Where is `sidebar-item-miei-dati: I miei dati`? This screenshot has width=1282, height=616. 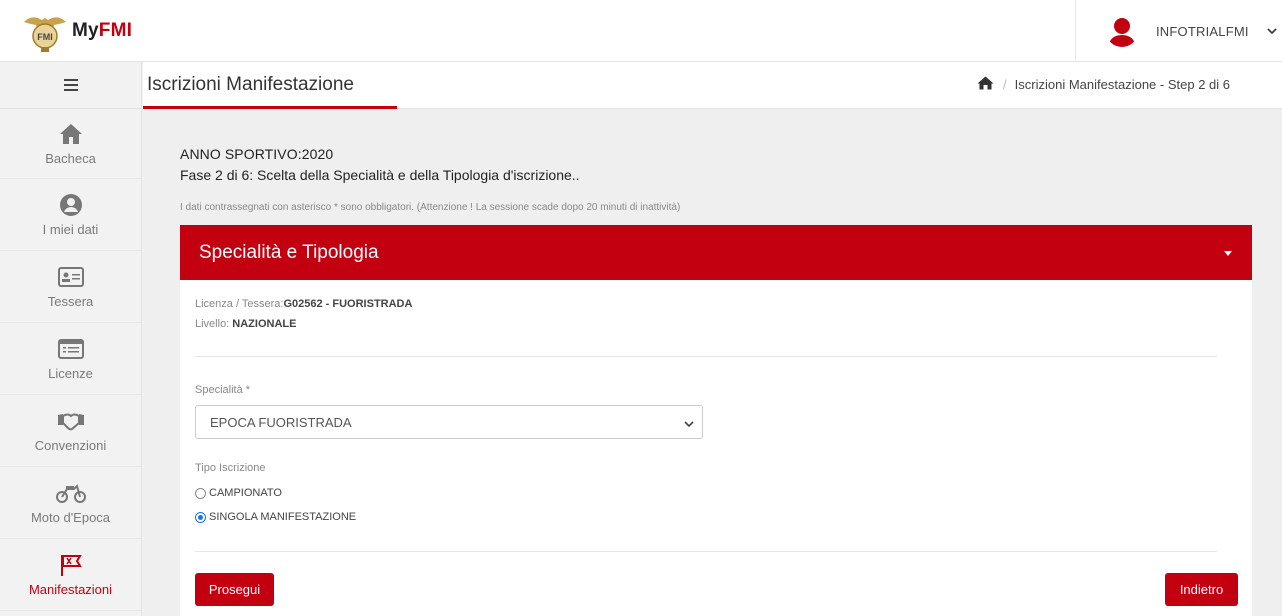 sidebar-item-miei-dati: I miei dati is located at coordinates (70, 215).